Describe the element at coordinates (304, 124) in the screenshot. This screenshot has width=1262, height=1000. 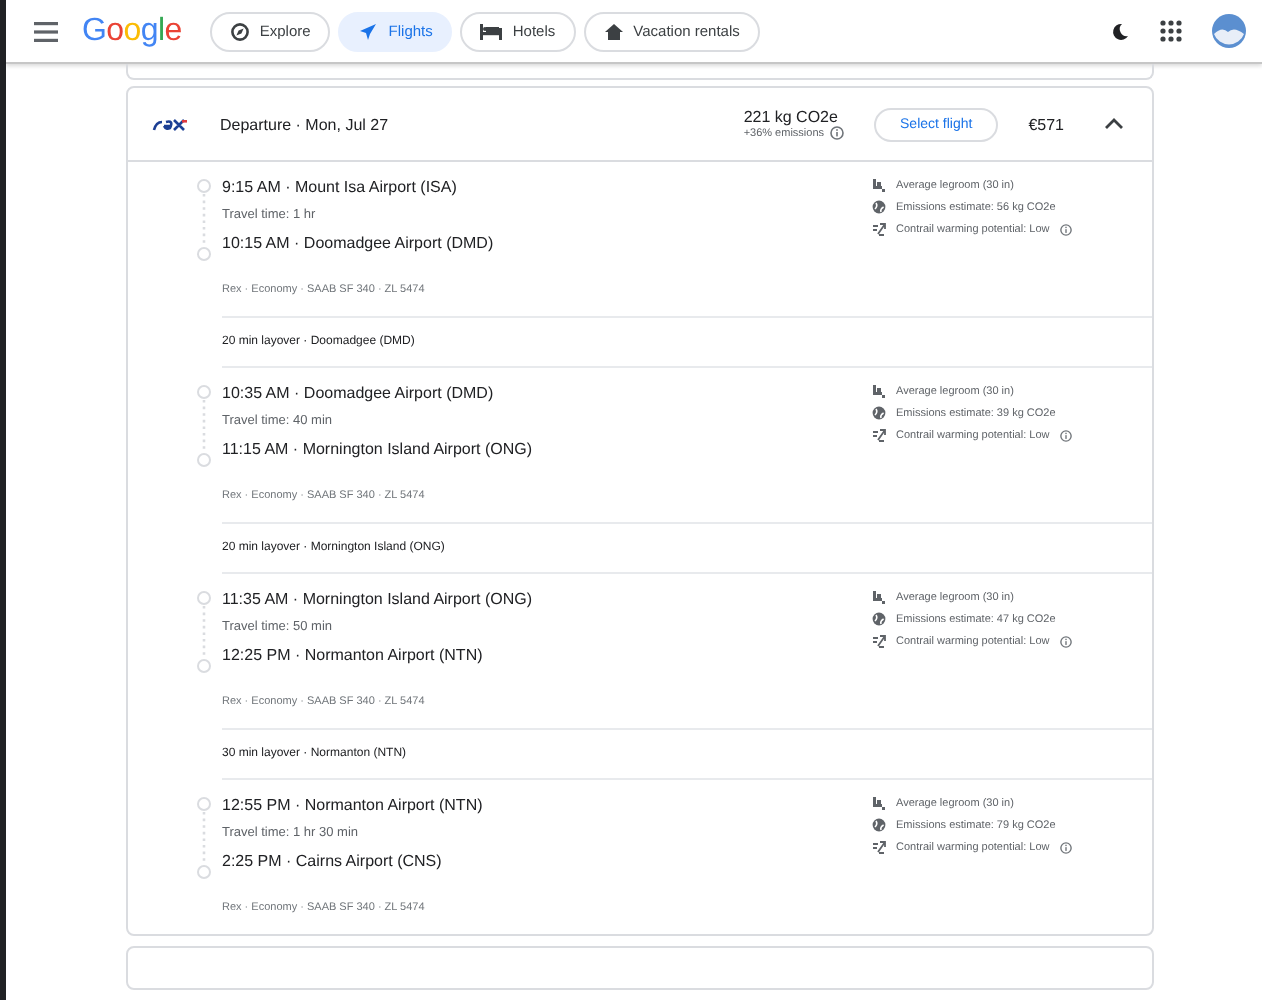
I see `flight-title: Departure · Mon, Jul 27` at that location.